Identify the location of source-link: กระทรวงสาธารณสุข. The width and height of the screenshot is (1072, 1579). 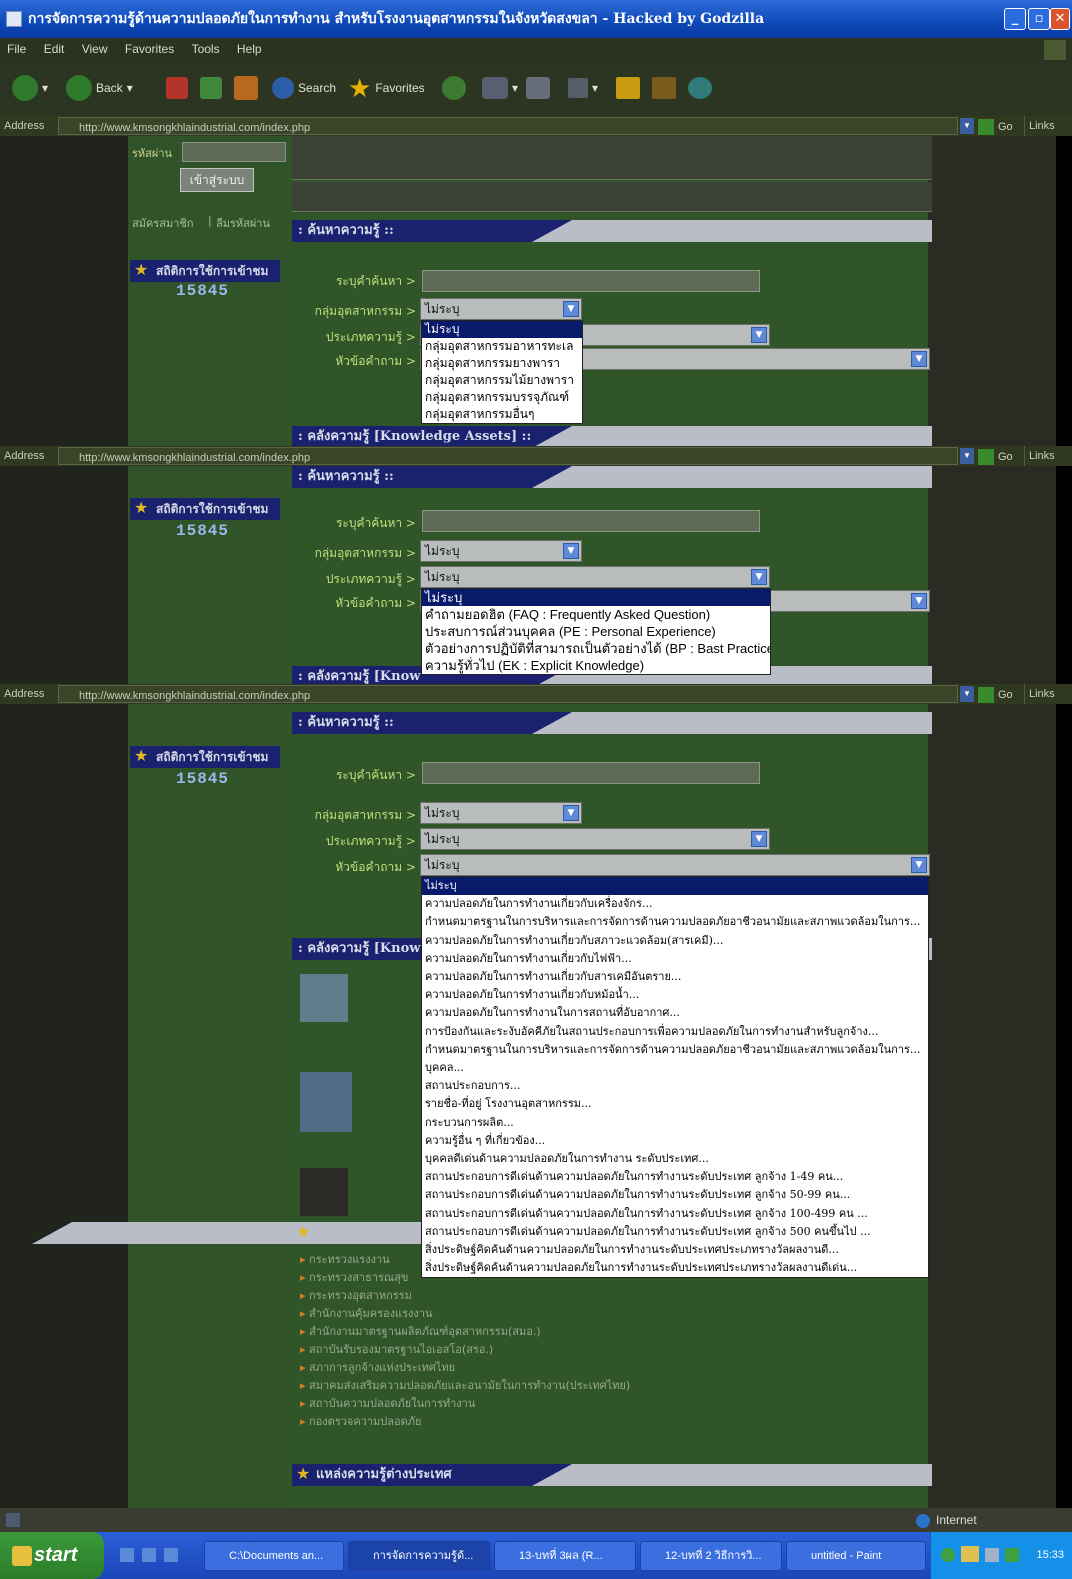
(354, 1277).